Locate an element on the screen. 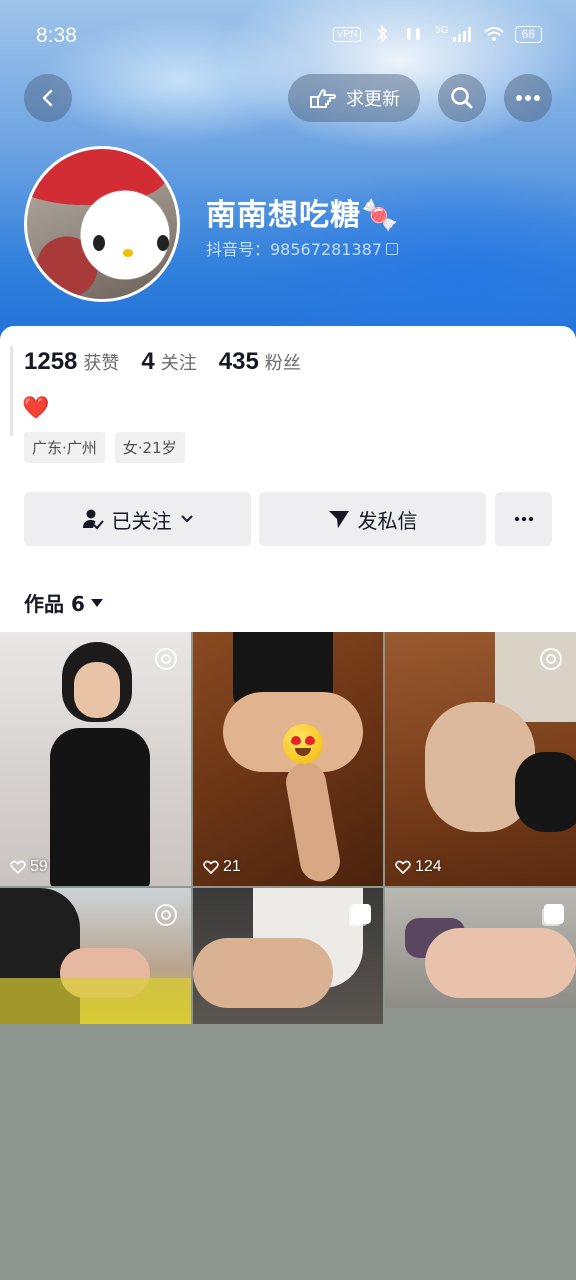 The width and height of the screenshot is (576, 1280). chevron-left-icon is located at coordinates (47, 98).